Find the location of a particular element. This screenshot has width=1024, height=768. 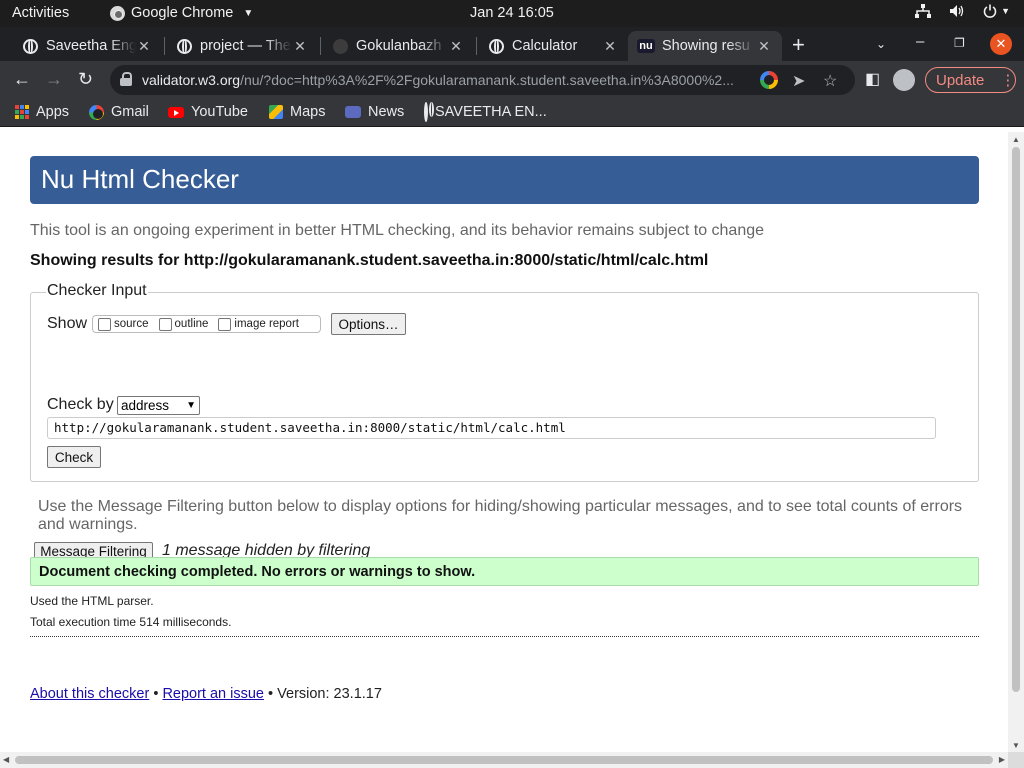

show-image-report-option: image report is located at coordinates (258, 324).